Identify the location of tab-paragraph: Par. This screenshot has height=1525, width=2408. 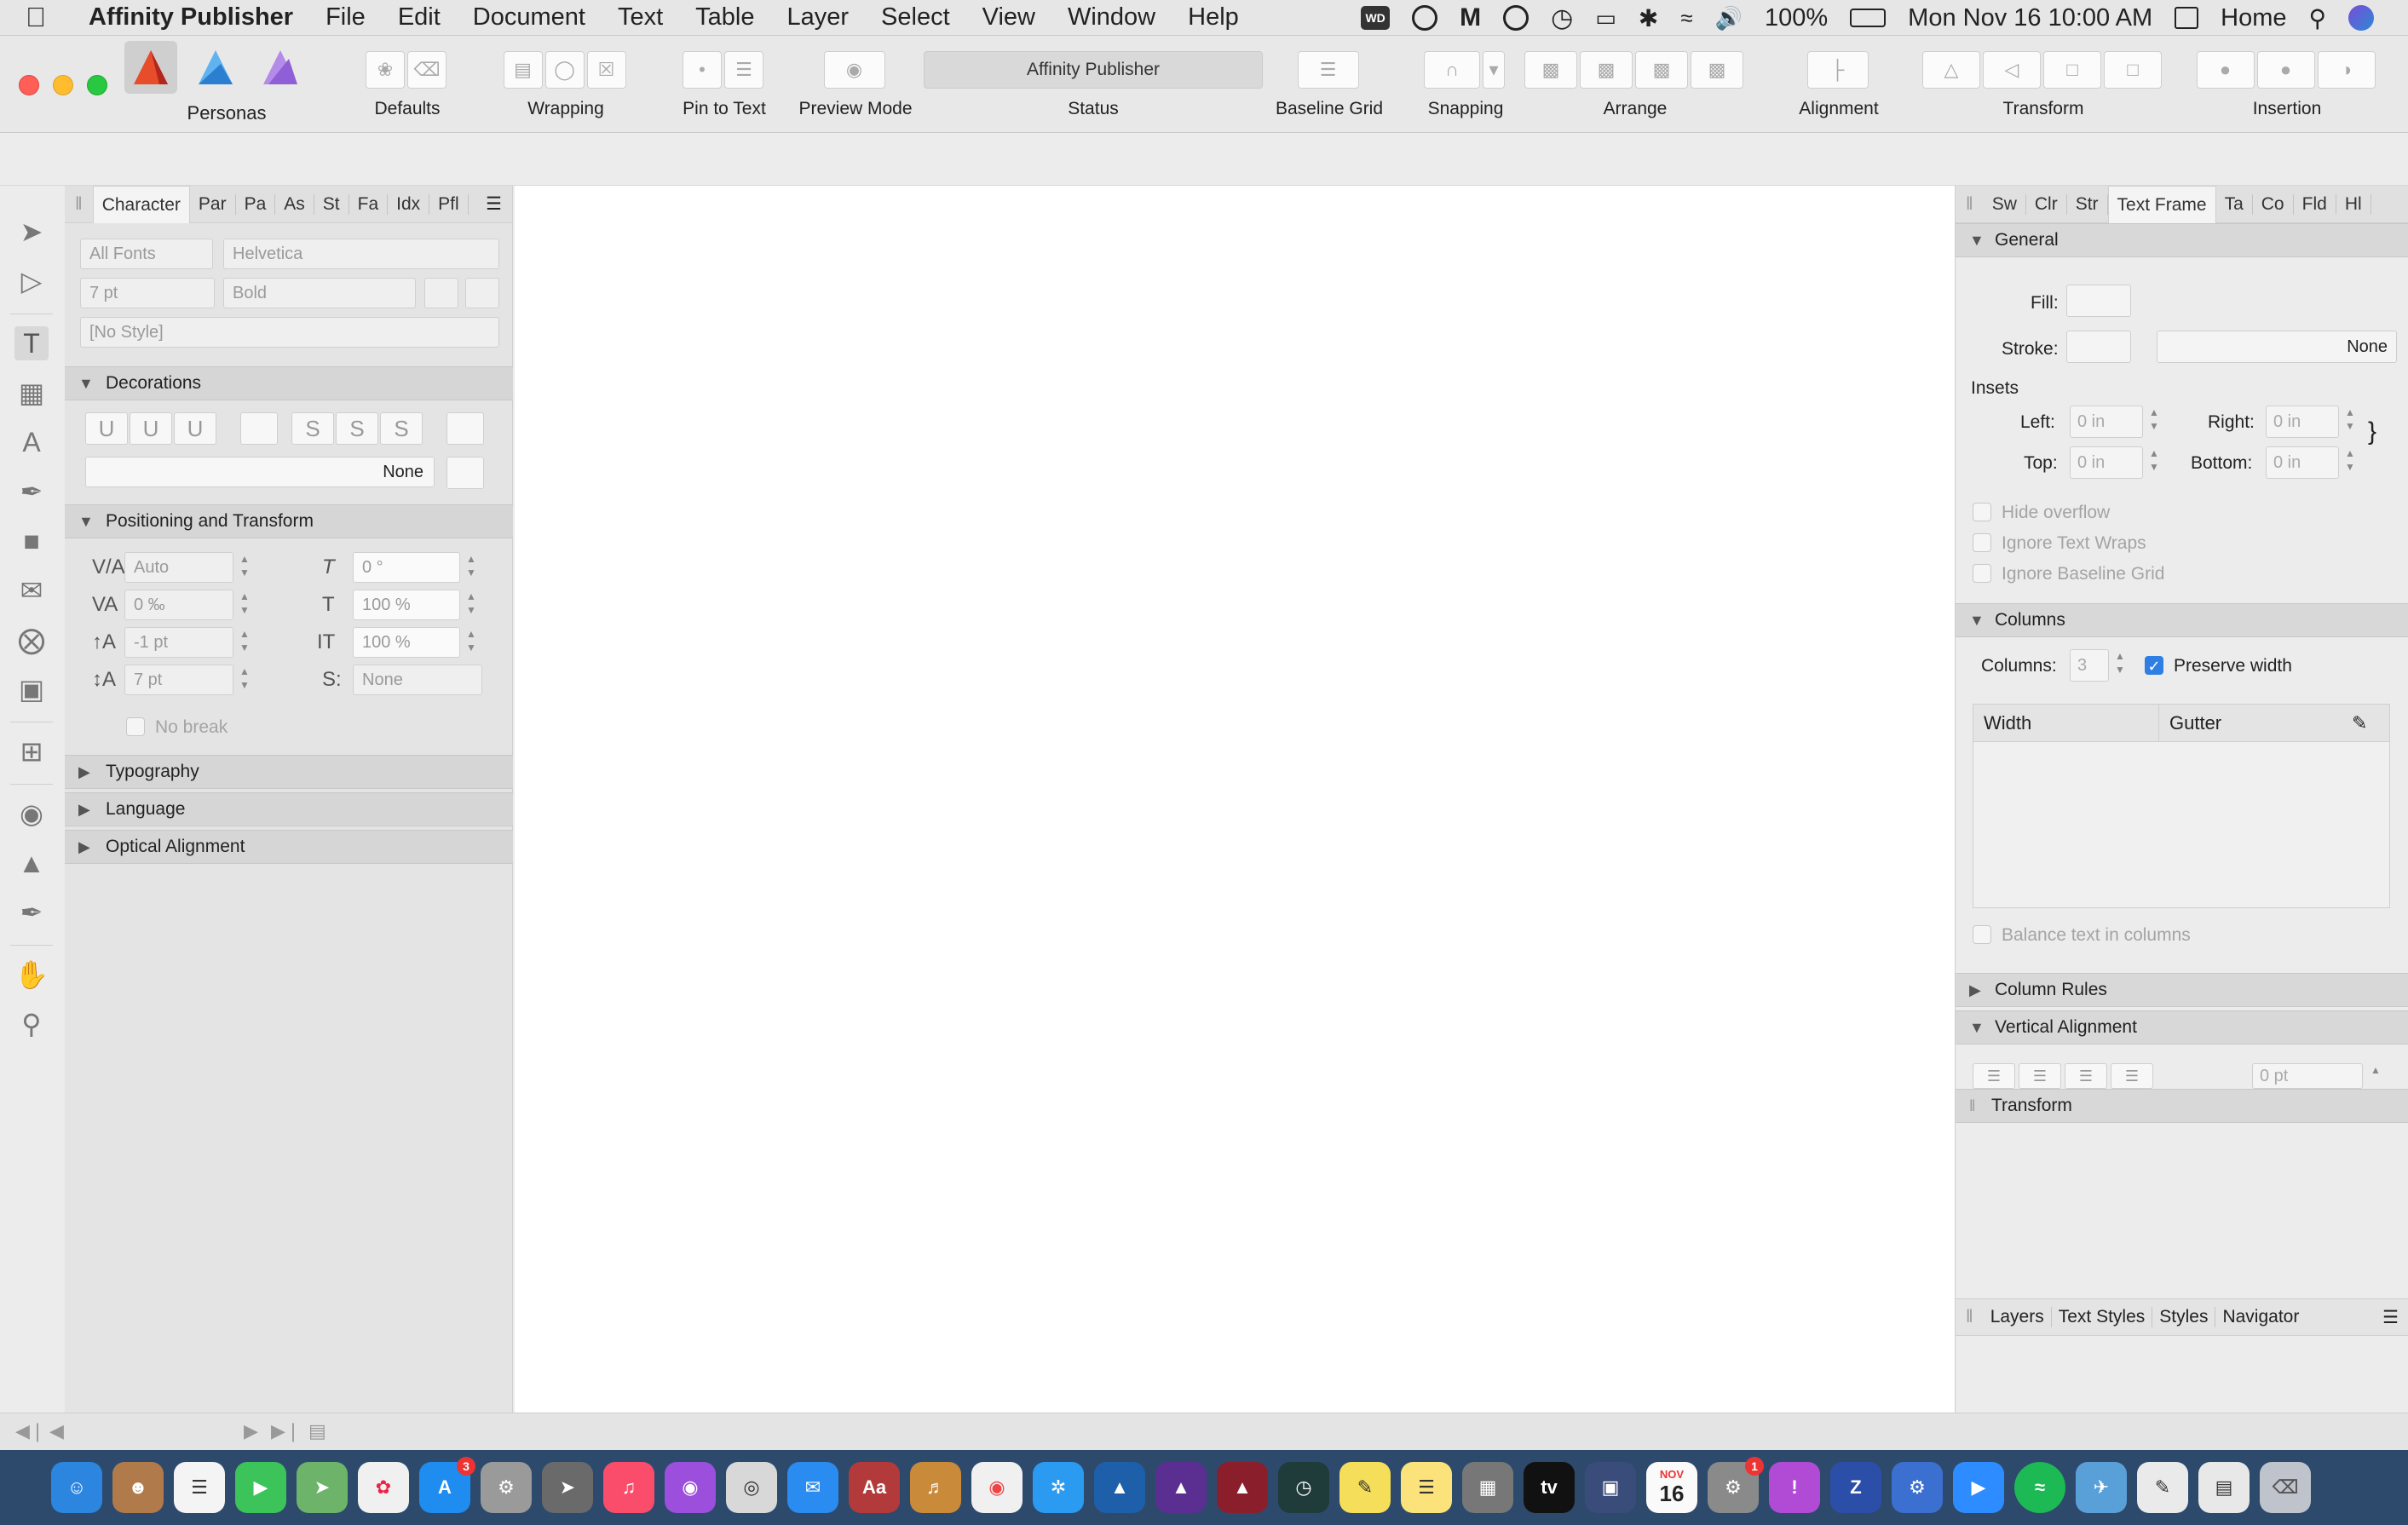
(213, 204).